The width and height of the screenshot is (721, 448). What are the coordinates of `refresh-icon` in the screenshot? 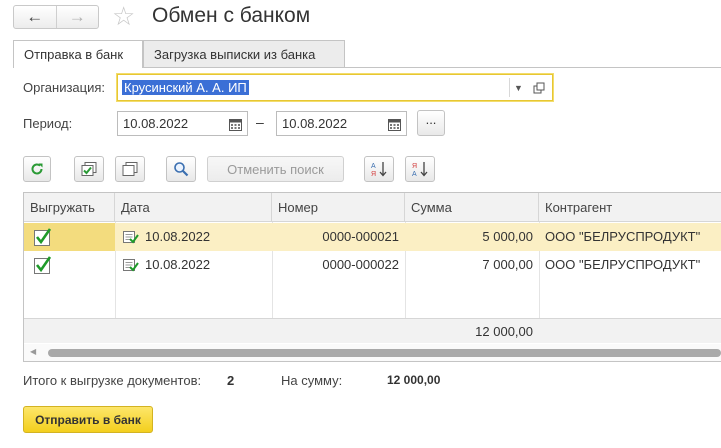 It's located at (37, 169).